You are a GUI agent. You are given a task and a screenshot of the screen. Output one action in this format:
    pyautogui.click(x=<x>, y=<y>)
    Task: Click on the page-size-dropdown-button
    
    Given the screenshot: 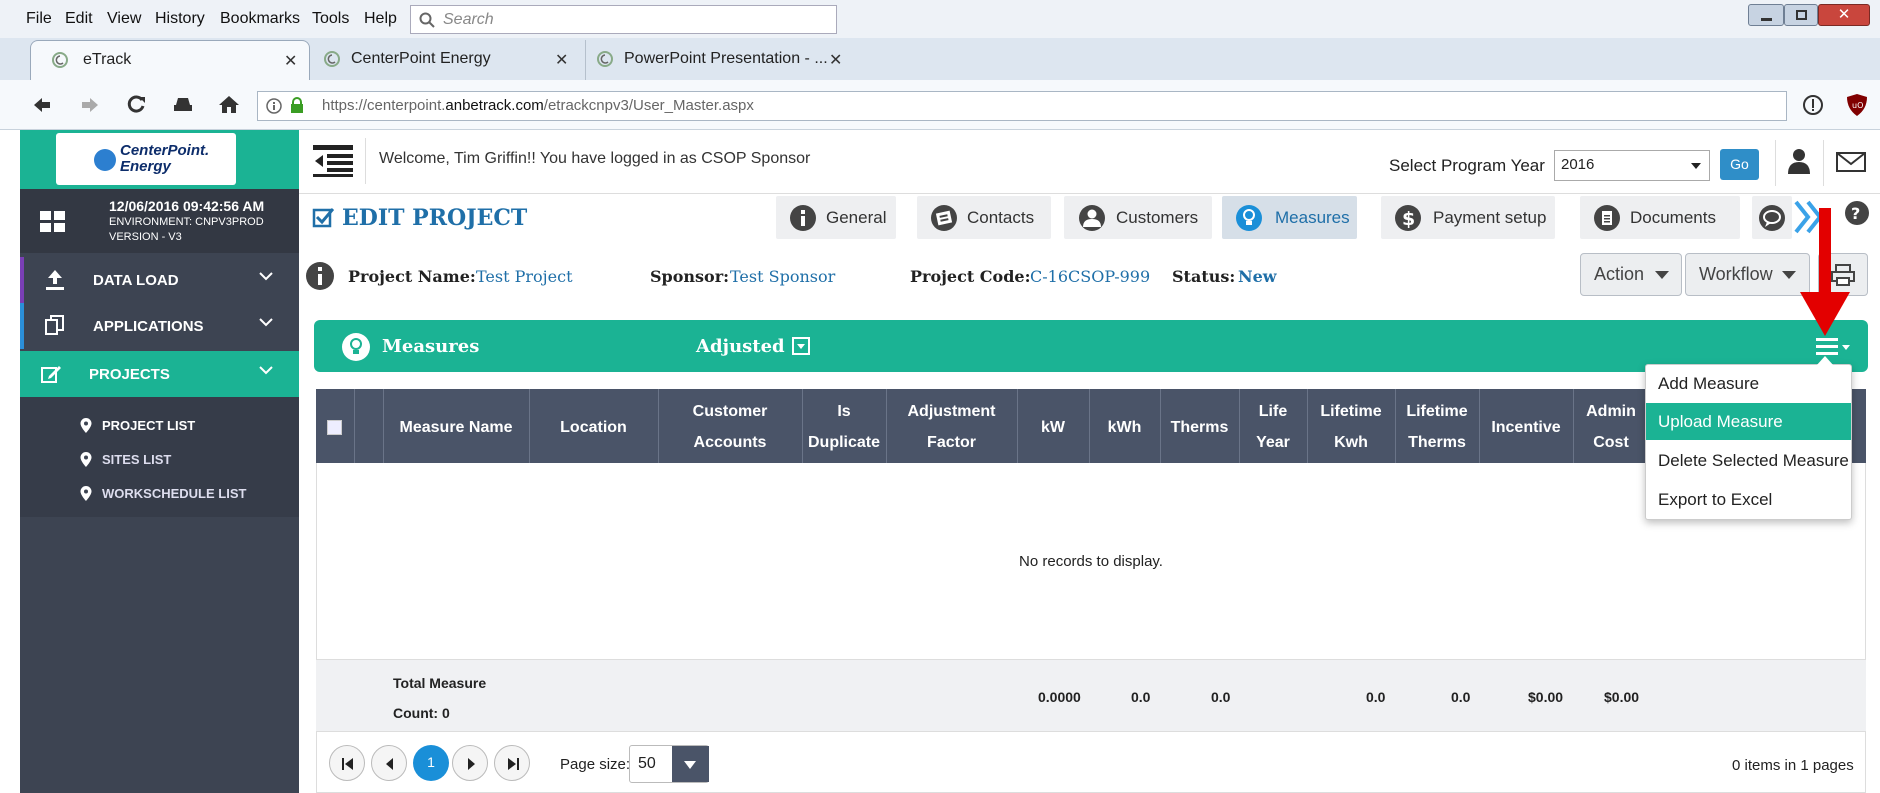 What is the action you would take?
    pyautogui.click(x=690, y=764)
    